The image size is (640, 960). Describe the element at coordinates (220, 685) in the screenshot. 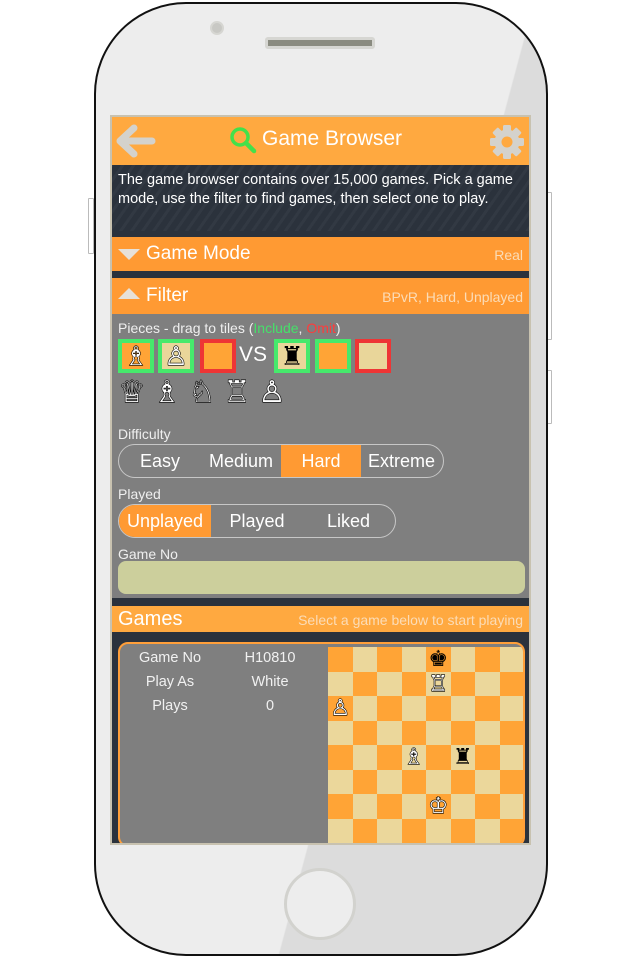

I see `game-info-row: Play As White` at that location.